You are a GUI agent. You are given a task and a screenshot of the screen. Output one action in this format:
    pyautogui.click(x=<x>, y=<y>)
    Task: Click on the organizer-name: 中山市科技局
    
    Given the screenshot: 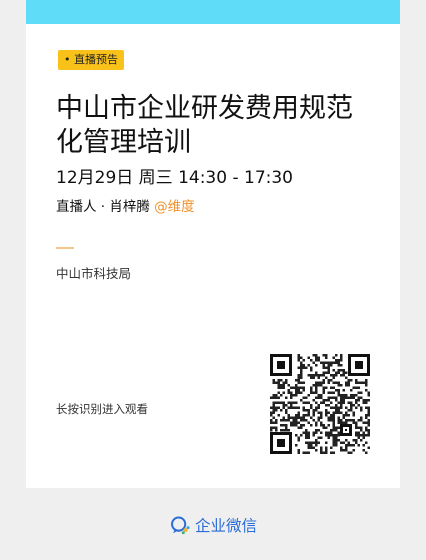 What is the action you would take?
    pyautogui.click(x=94, y=273)
    